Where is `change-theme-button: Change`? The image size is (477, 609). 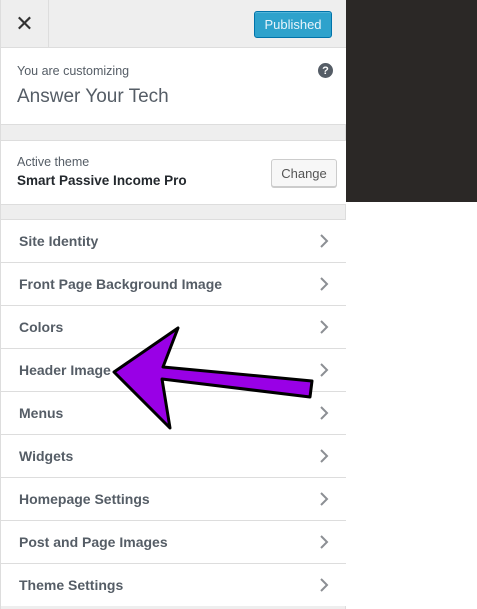
change-theme-button: Change is located at coordinates (304, 173).